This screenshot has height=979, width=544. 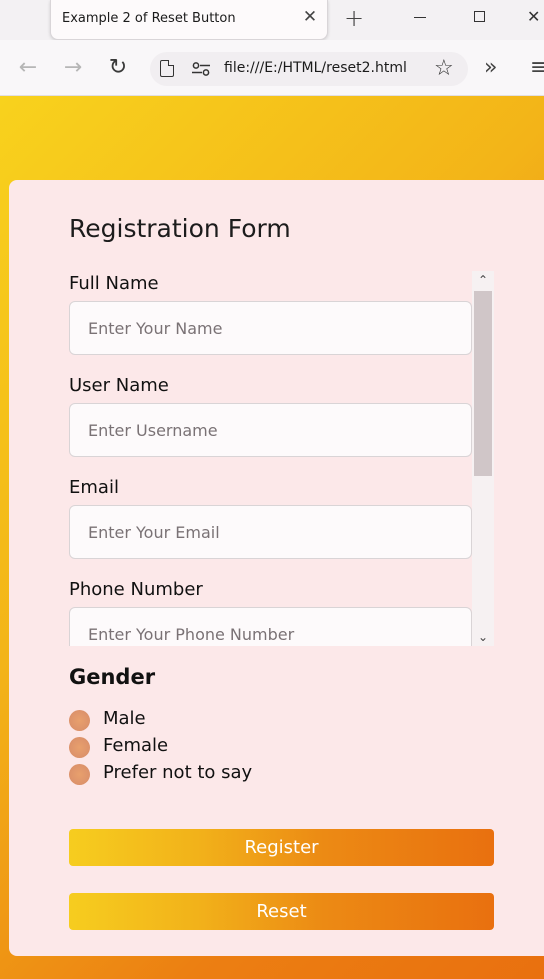 I want to click on phone-number-label: Phone Number, so click(x=136, y=589).